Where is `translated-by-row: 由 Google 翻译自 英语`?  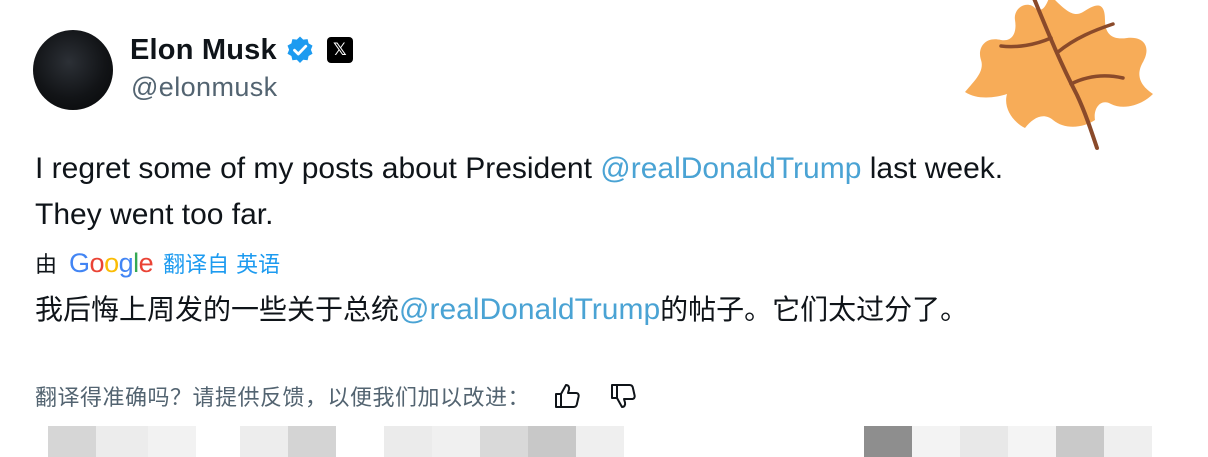
translated-by-row: 由 Google 翻译自 英语 is located at coordinates (157, 263).